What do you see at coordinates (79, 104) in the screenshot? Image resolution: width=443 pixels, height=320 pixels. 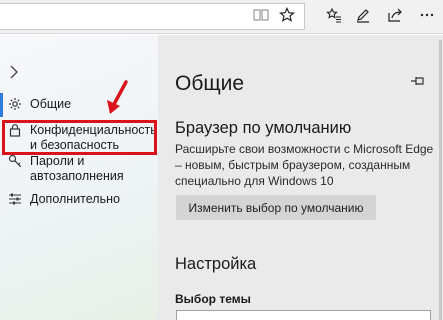 I see `sidebar-item-general: Общие` at bounding box center [79, 104].